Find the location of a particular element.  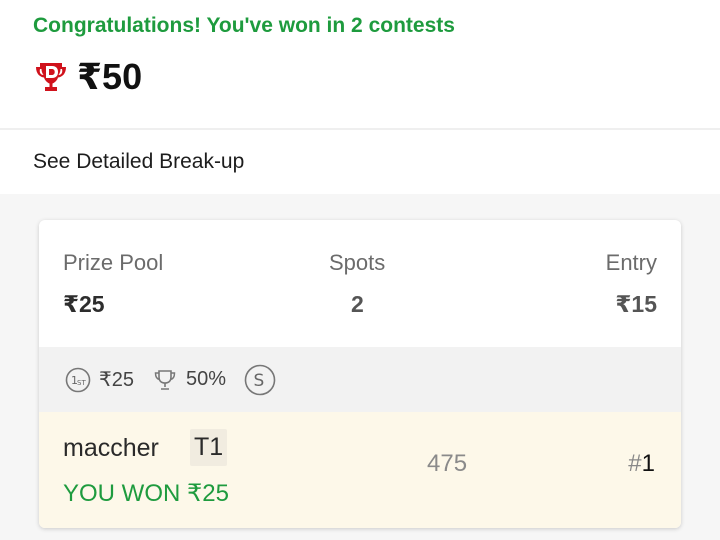

contest-info-bar: 1 ST ₹25 50% S is located at coordinates (360, 379).